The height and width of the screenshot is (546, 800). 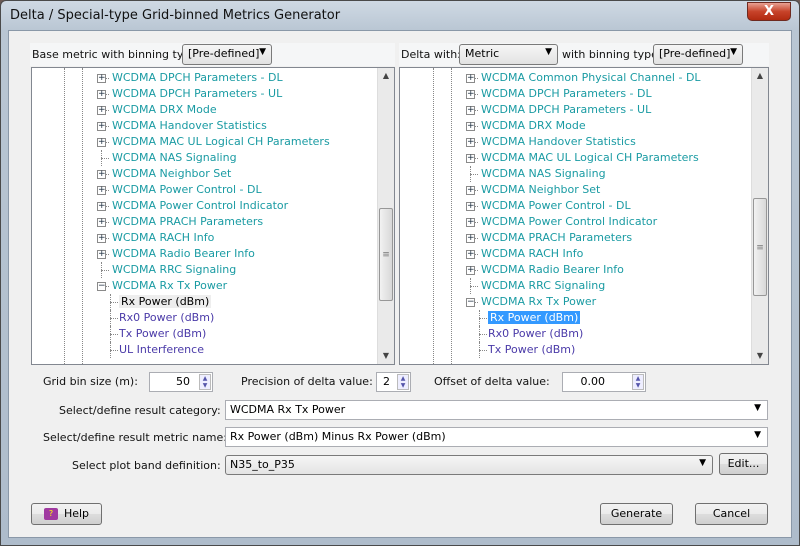 I want to click on delta-binning-dropdown: [Pre-defined] ▼, so click(x=698, y=54).